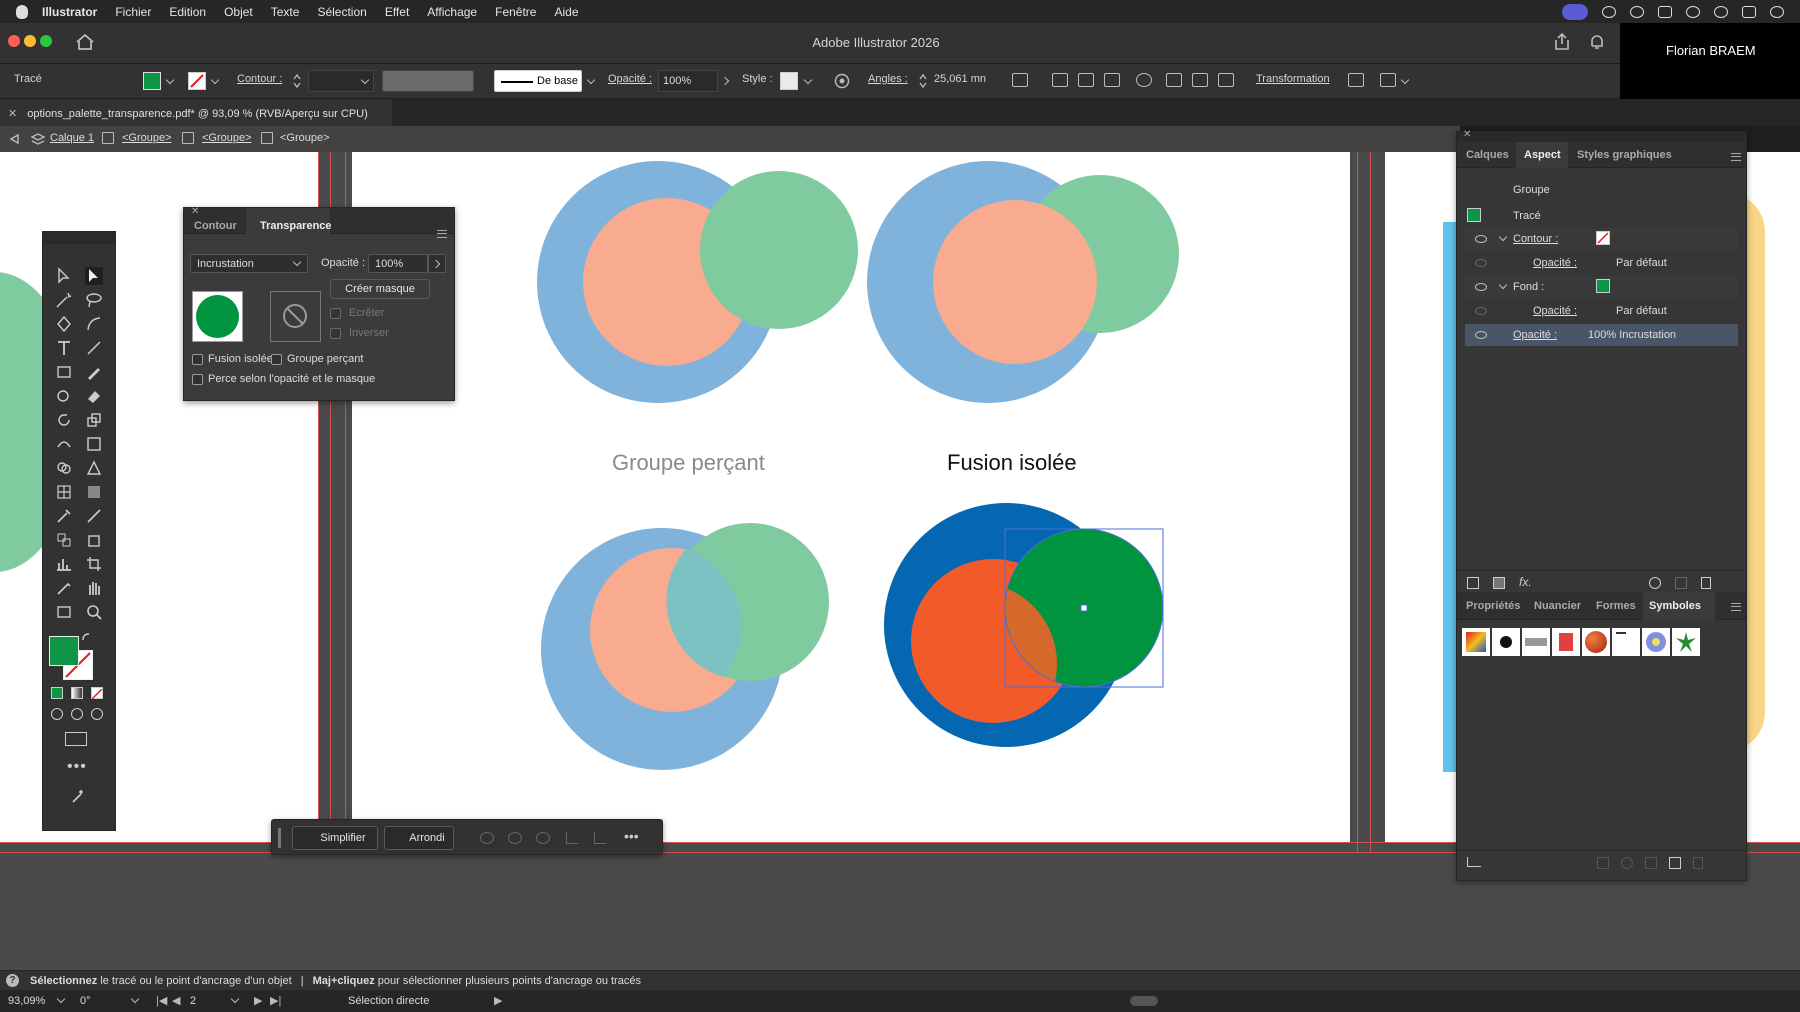 This screenshot has width=1800, height=1012. What do you see at coordinates (1060, 80) in the screenshot?
I see `align-left-icon` at bounding box center [1060, 80].